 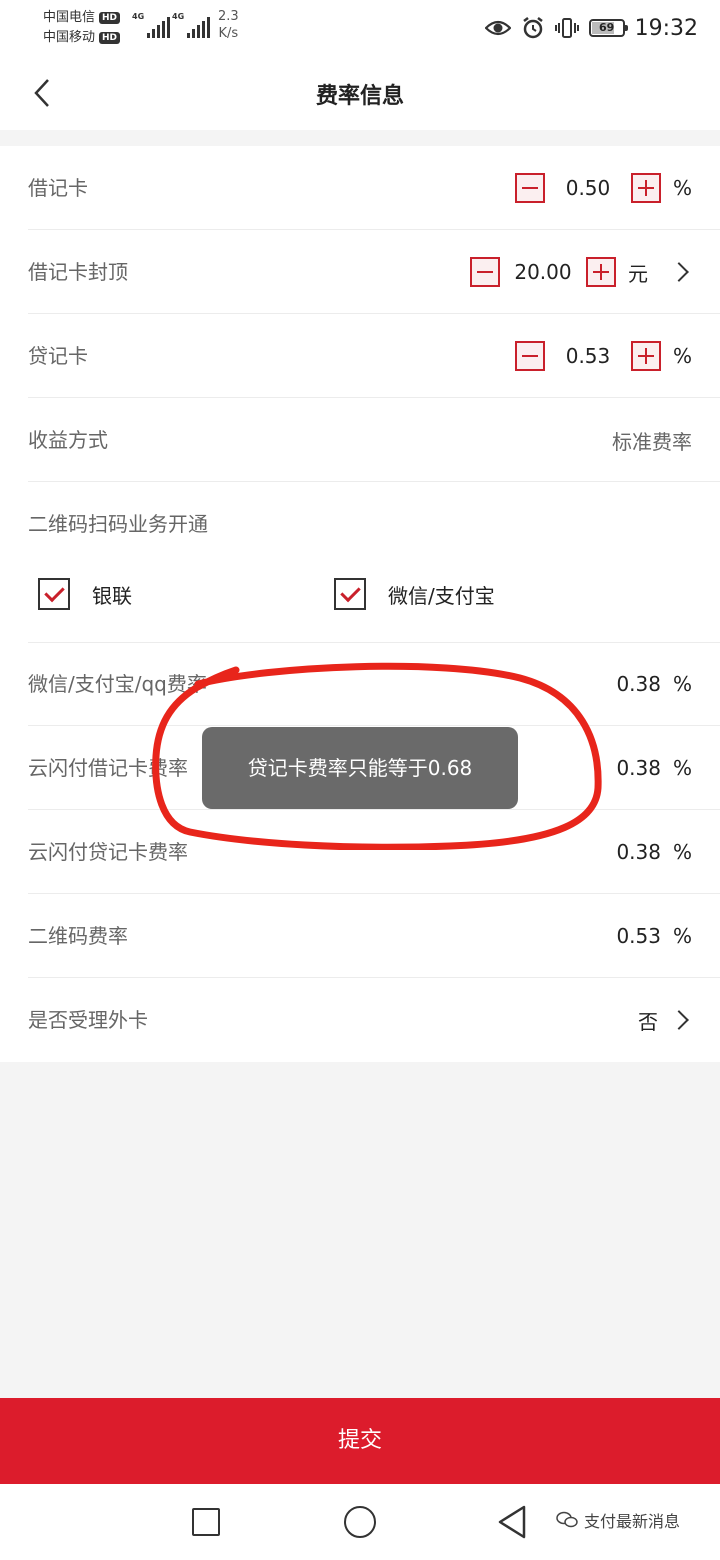 I want to click on row-label: 云闪付借记卡费率, so click(x=108, y=768).